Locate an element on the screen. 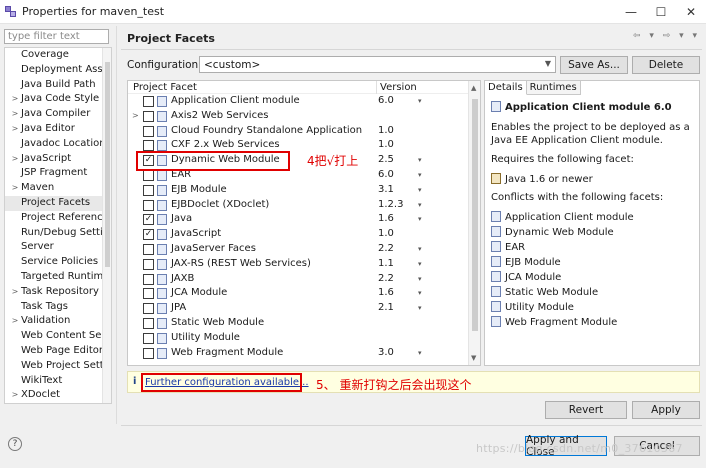 Image resolution: width=706 pixels, height=468 pixels. facet-row: EJBDoclet (XDoclet) 1.2.3 ▾ is located at coordinates (304, 205).